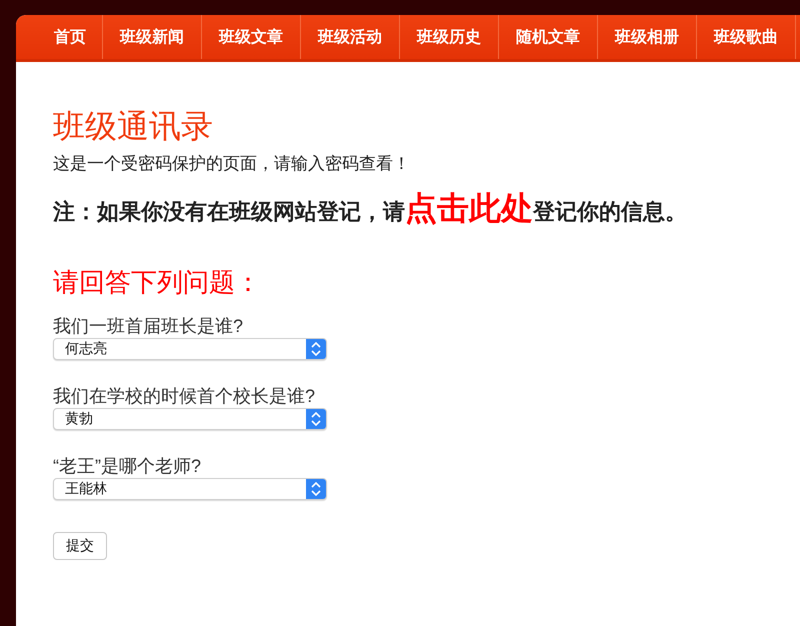  What do you see at coordinates (70, 37) in the screenshot?
I see `nav-link: 首页` at bounding box center [70, 37].